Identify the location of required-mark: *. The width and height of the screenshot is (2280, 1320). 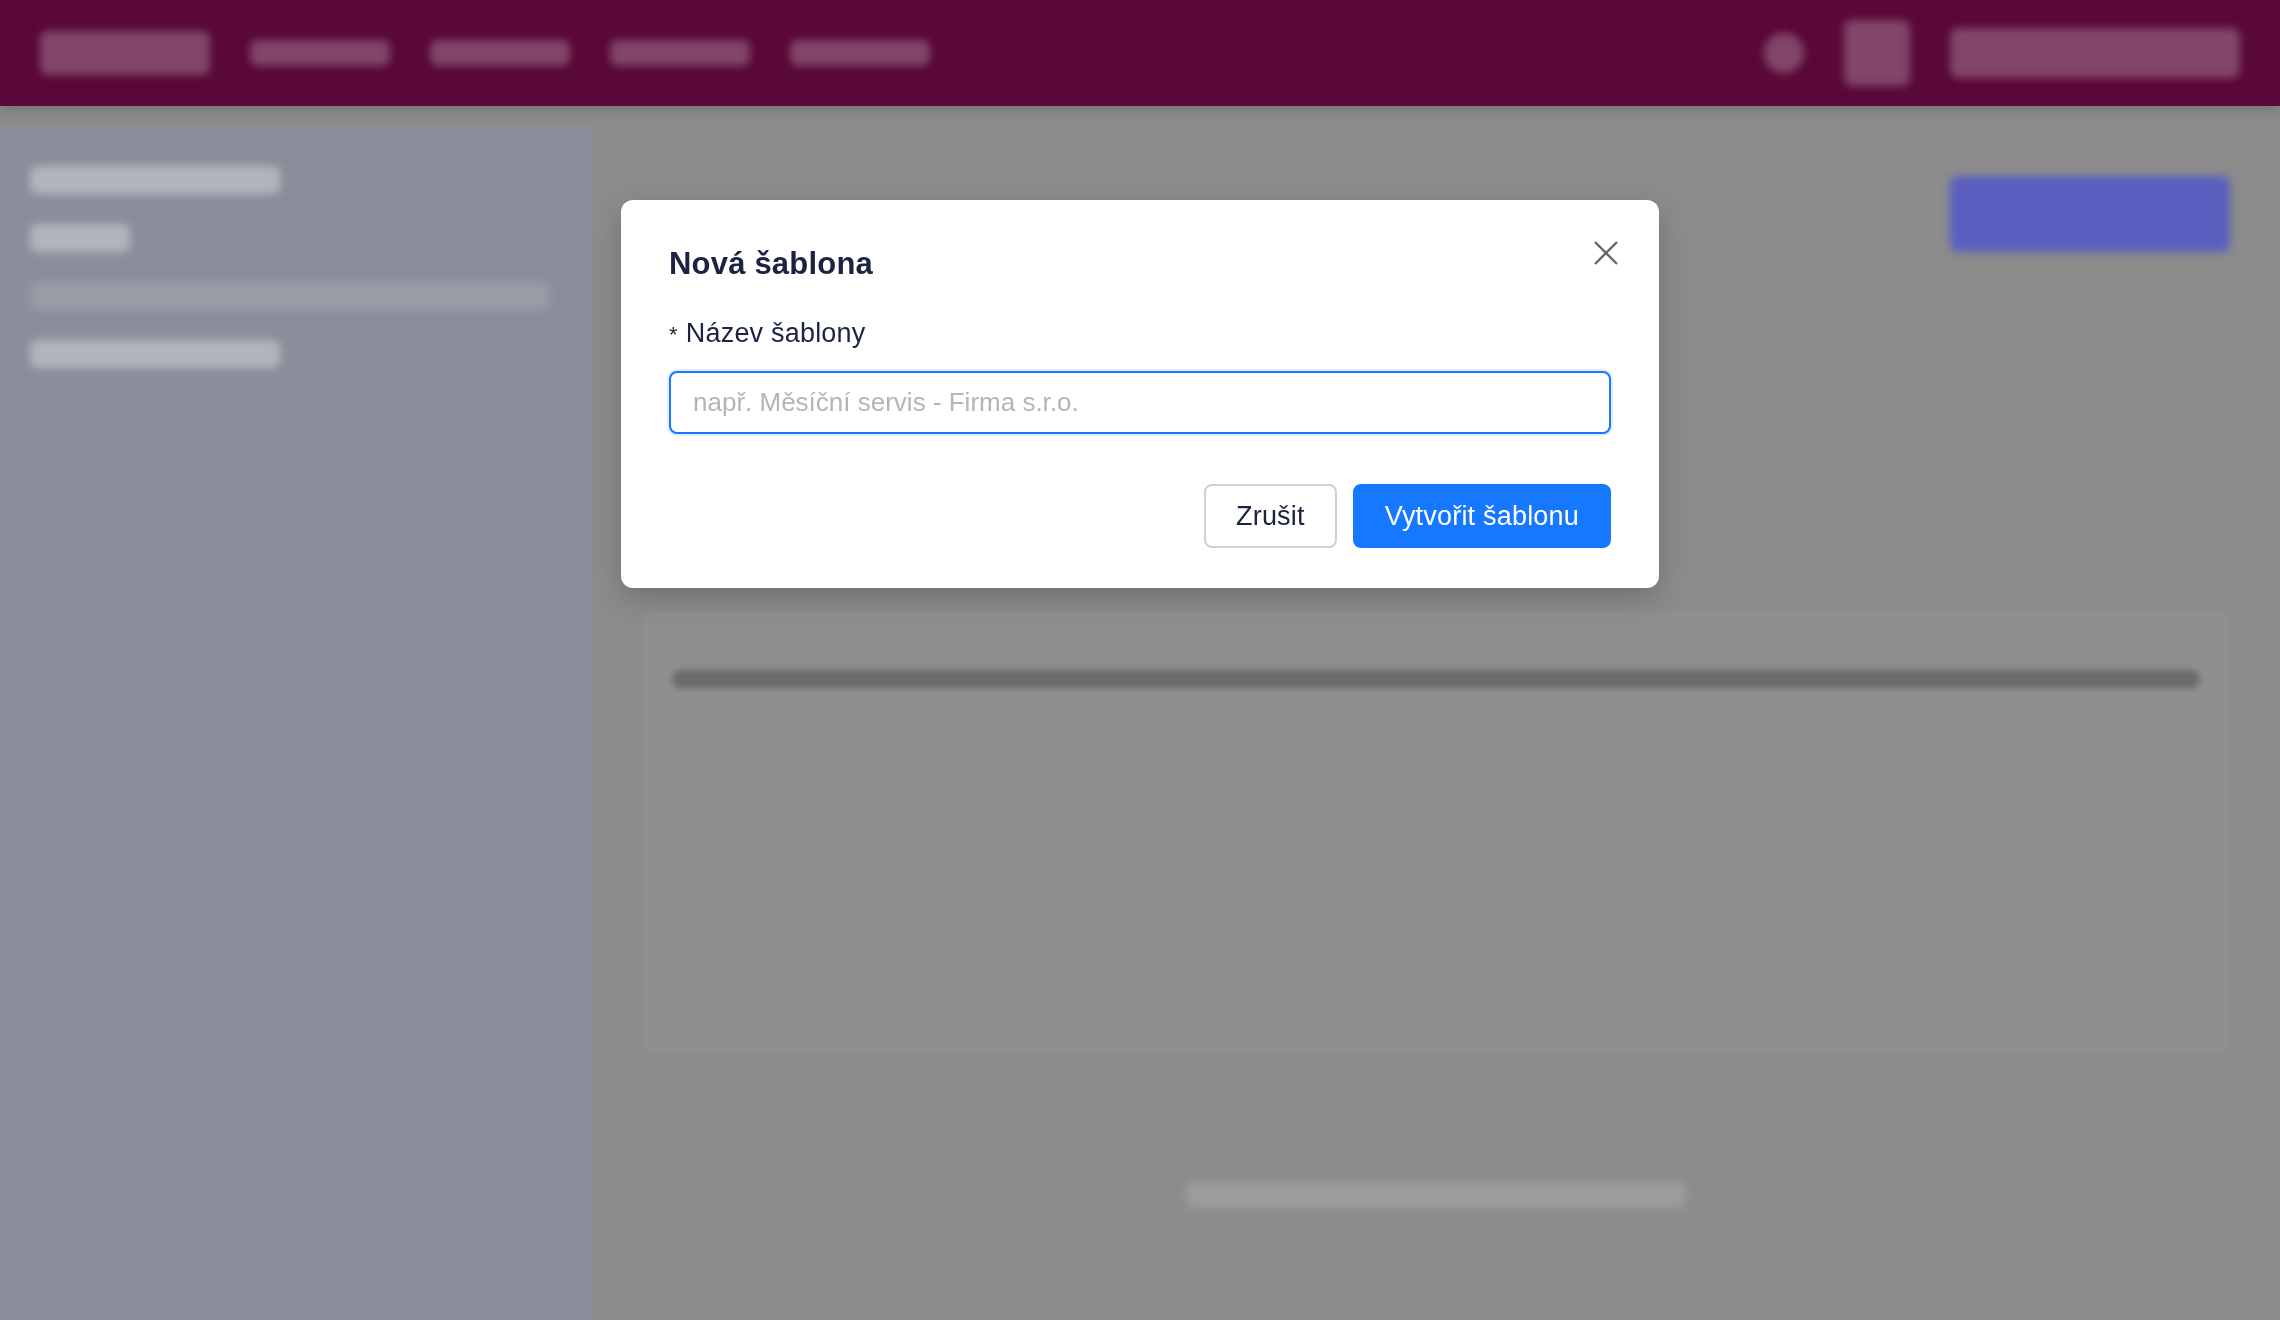
(673, 335).